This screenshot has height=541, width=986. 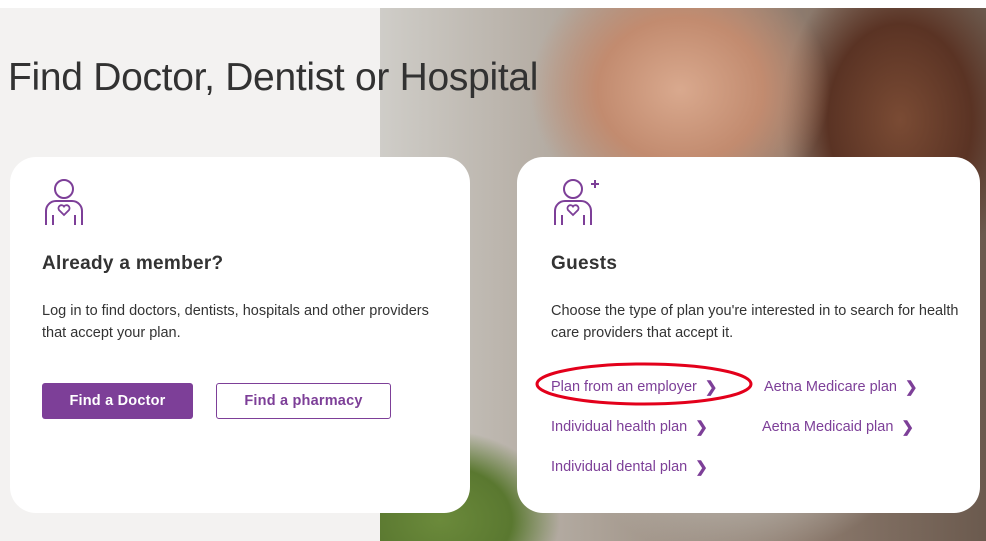 I want to click on find-pharmacy-button: Find a pharmacy, so click(x=303, y=401).